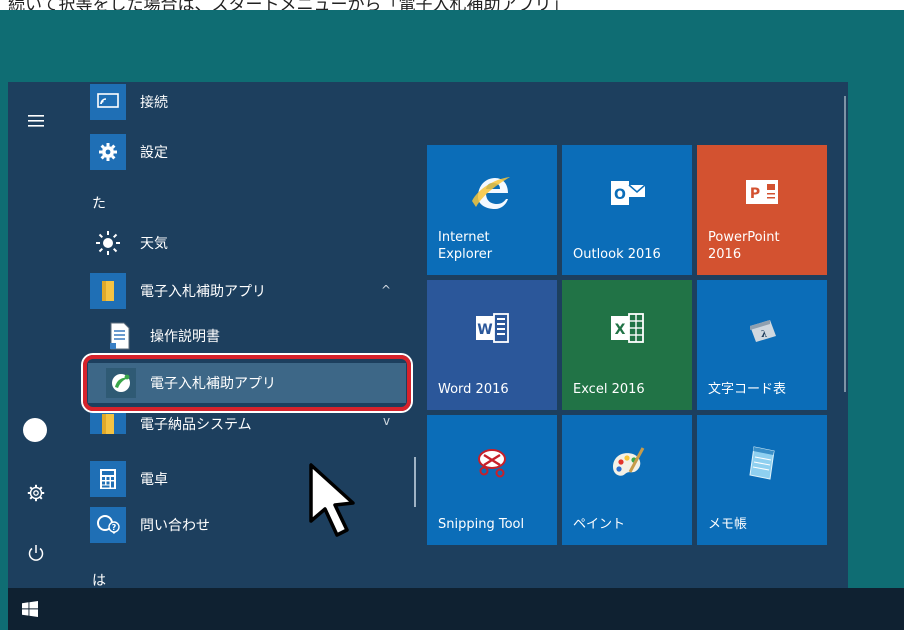 Image resolution: width=904 pixels, height=630 pixels. What do you see at coordinates (628, 193) in the screenshot?
I see `outlook-icon: O` at bounding box center [628, 193].